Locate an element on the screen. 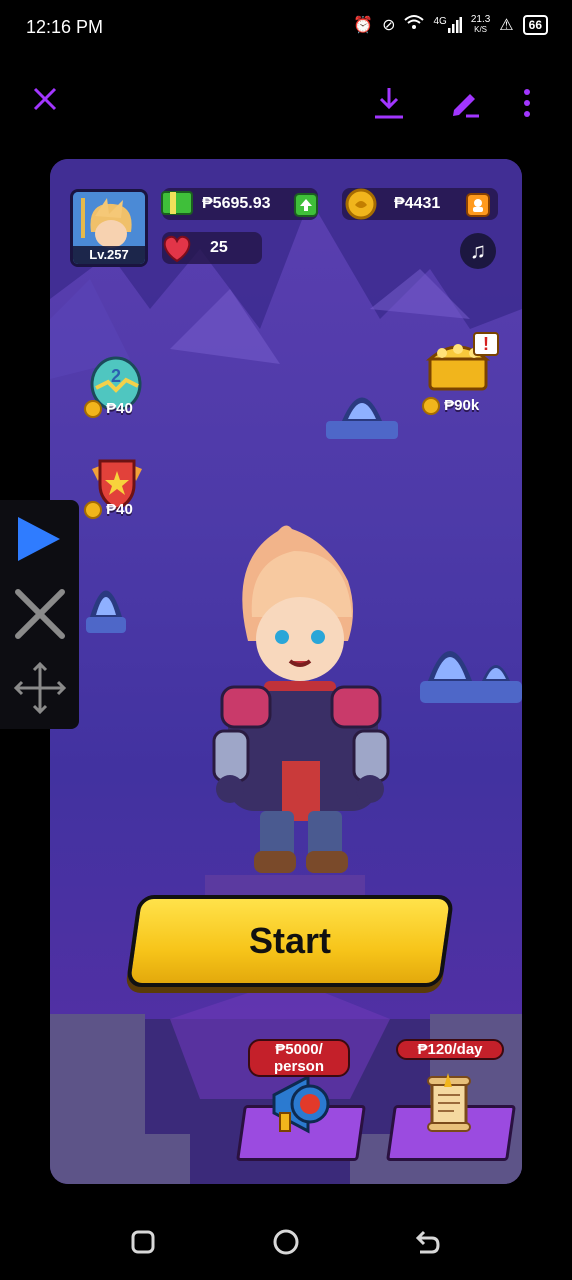 This screenshot has width=572, height=1280. cash-value: ₱5695.93 is located at coordinates (236, 203).